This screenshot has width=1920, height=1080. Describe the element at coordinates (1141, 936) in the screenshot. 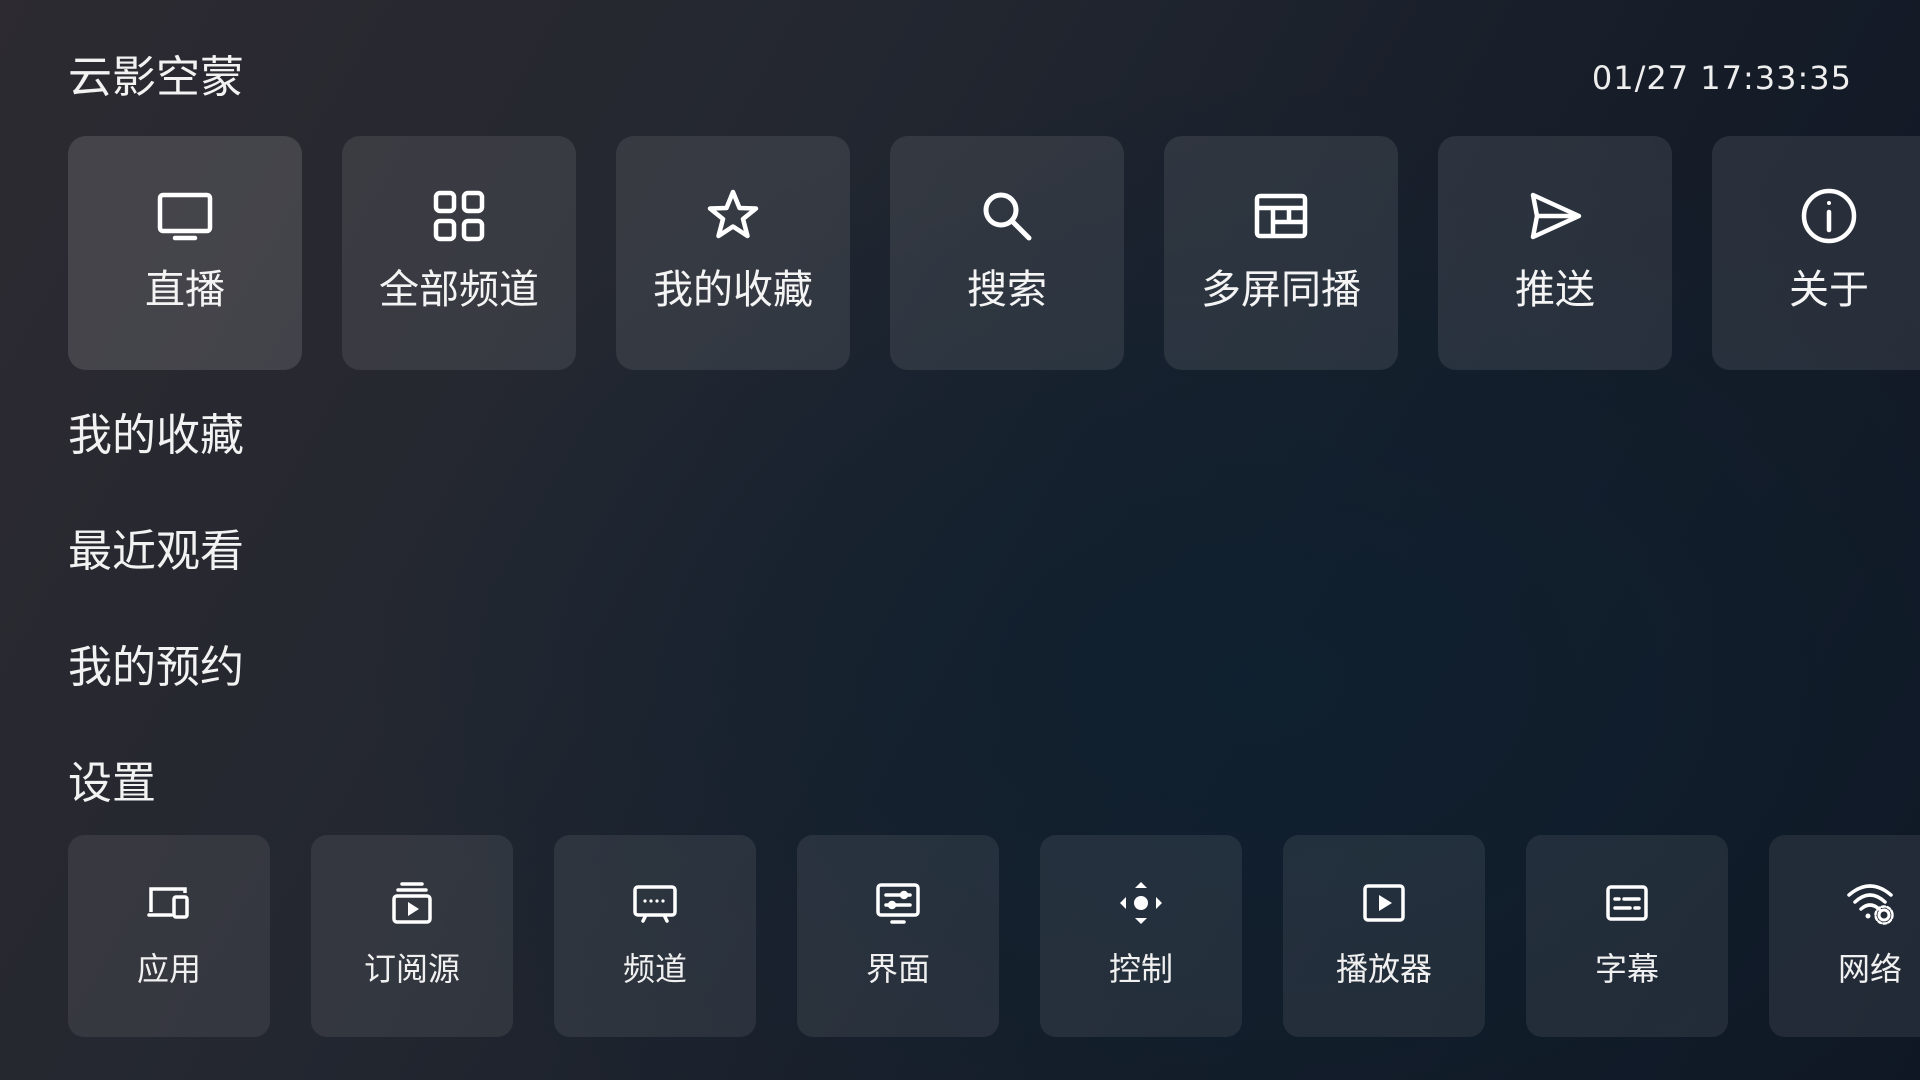

I see `settings-item-control: 控制` at that location.